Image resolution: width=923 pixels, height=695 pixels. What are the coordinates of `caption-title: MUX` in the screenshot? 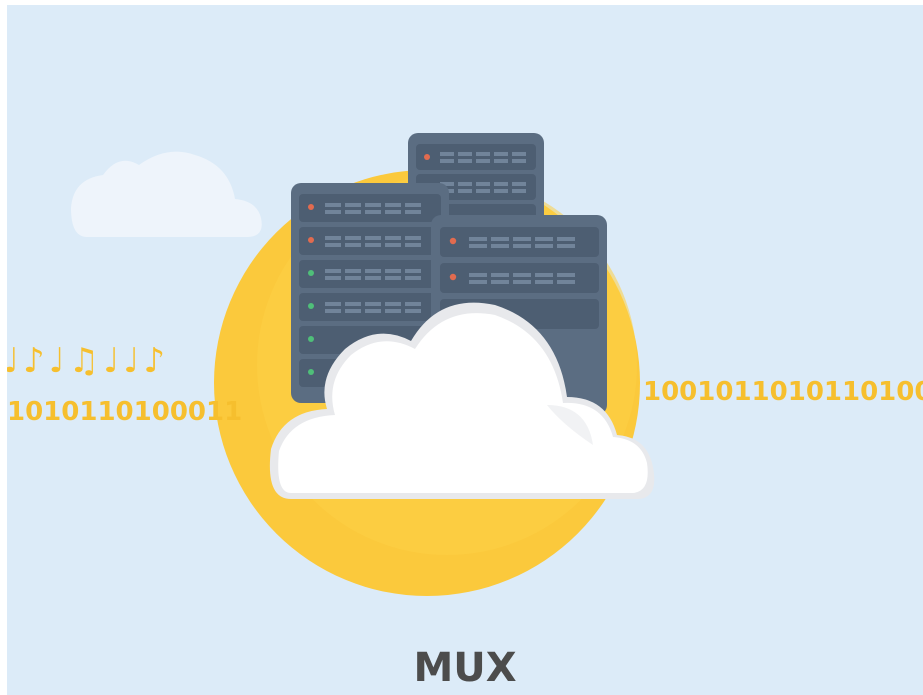 It's located at (465, 668).